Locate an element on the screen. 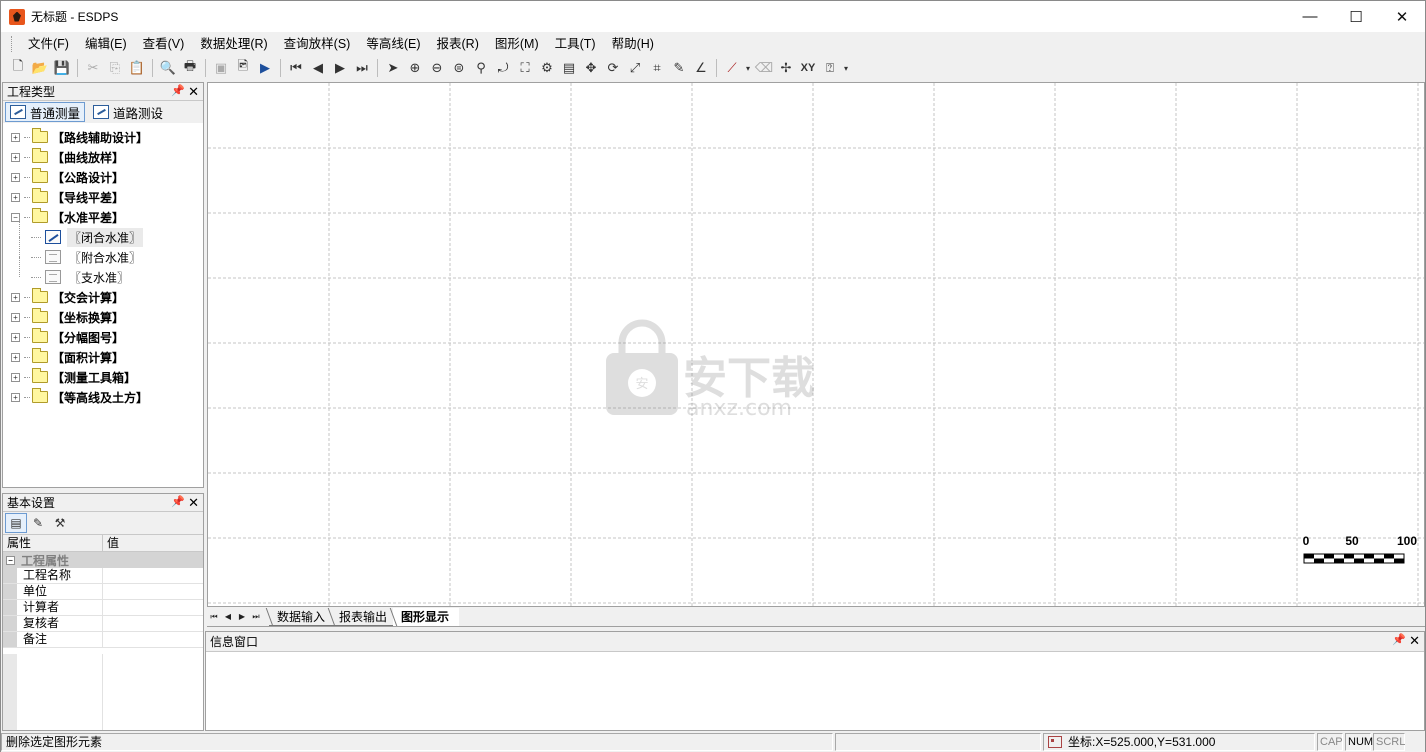 This screenshot has width=1426, height=752. next-tab-icon: ▶ is located at coordinates (242, 617).